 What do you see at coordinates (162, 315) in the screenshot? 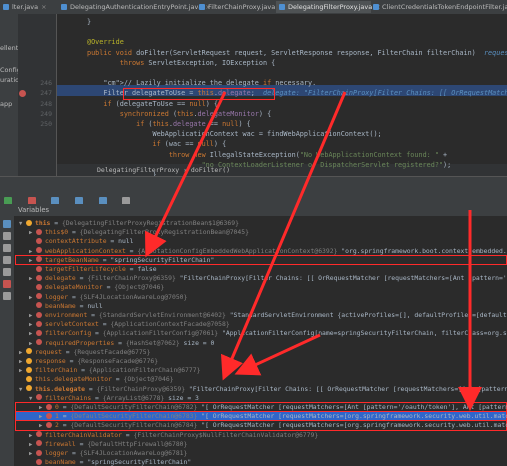
I see `variable-type: {StandardServletEnvironment@6402}` at bounding box center [162, 315].